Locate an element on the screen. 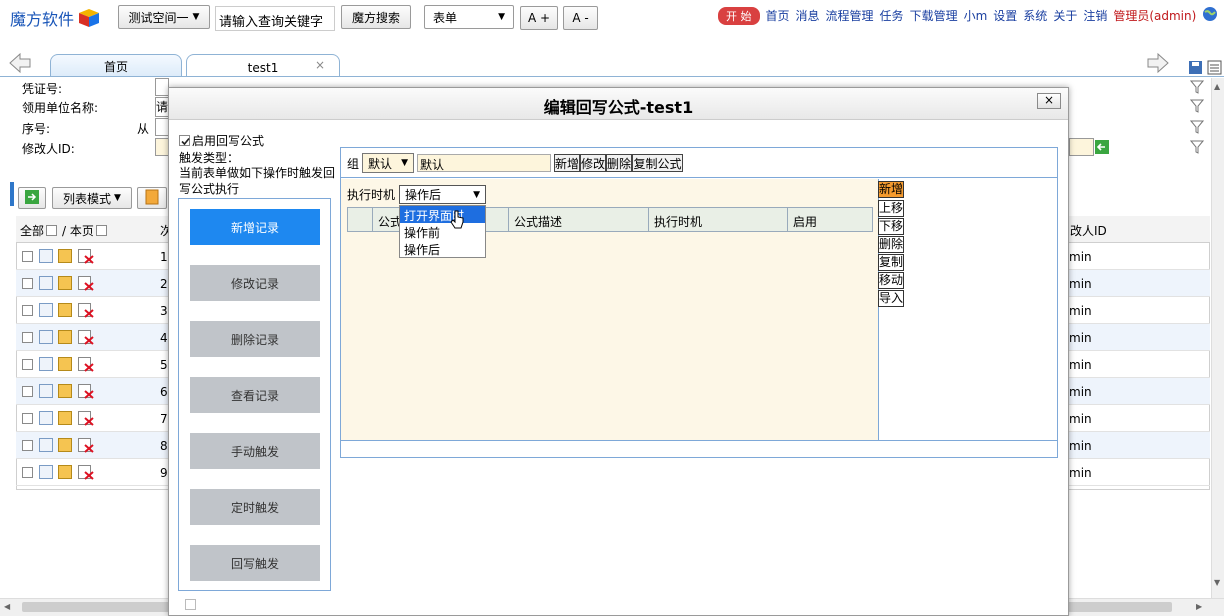 Image resolution: width=1224 pixels, height=616 pixels. scroll-right-icon: ▶ is located at coordinates (1199, 606).